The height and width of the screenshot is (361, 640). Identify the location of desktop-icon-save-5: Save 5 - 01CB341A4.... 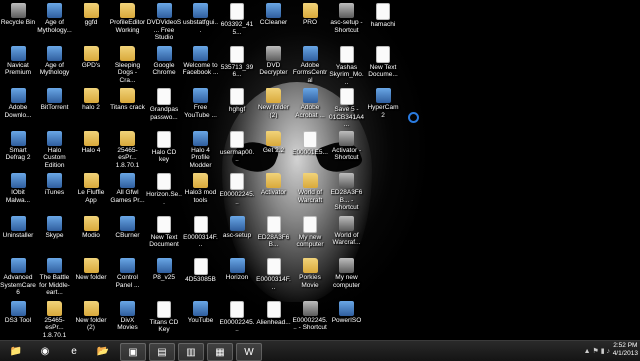
(347, 108).